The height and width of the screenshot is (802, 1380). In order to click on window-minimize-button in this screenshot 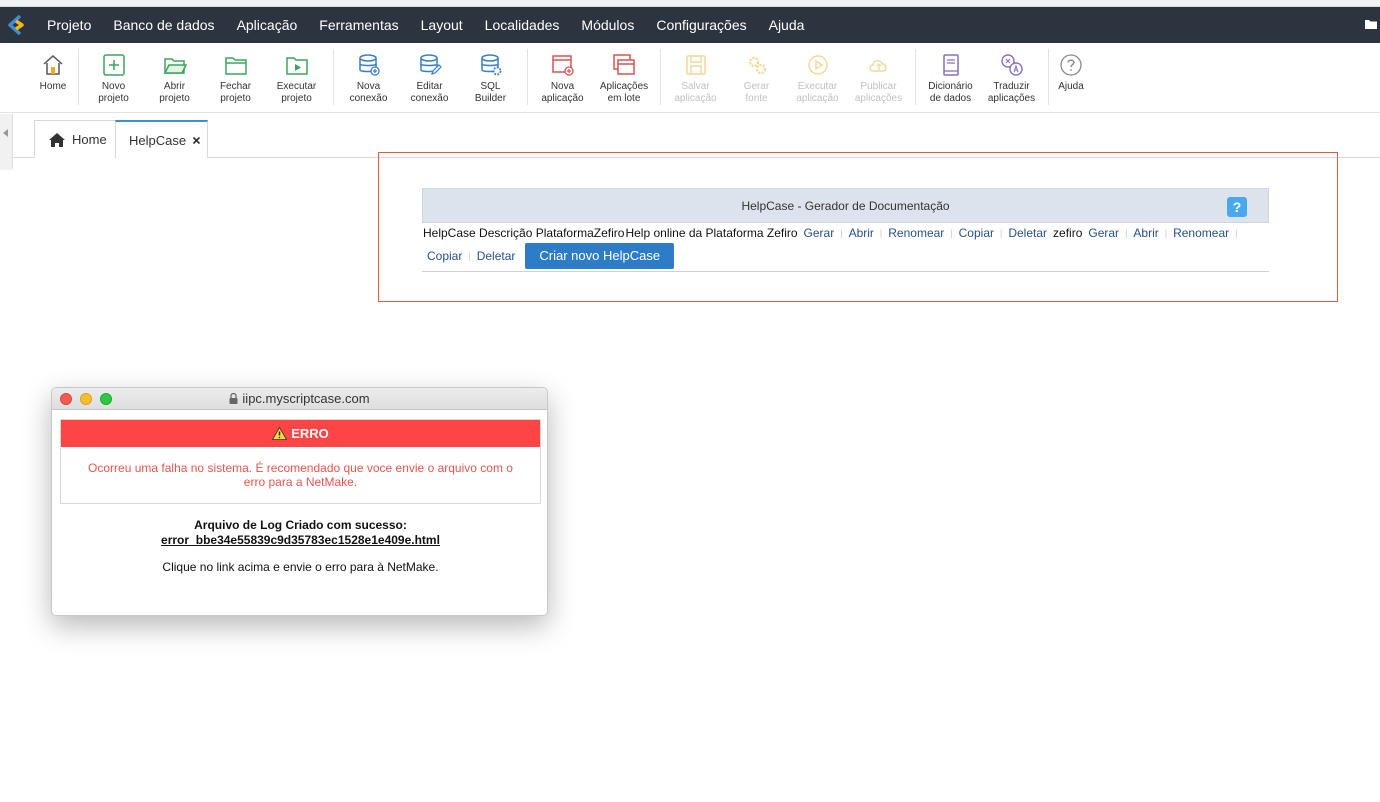, I will do `click(86, 399)`.